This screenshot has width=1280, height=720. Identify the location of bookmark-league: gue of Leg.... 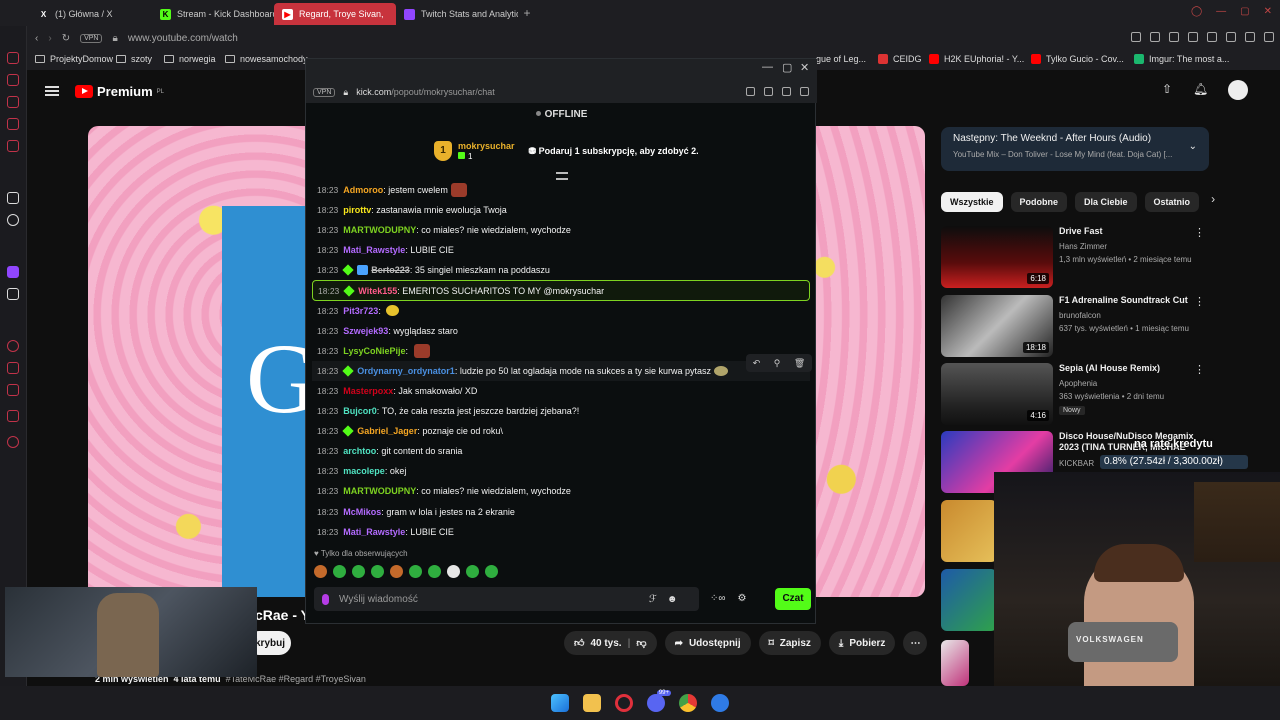
(841, 59).